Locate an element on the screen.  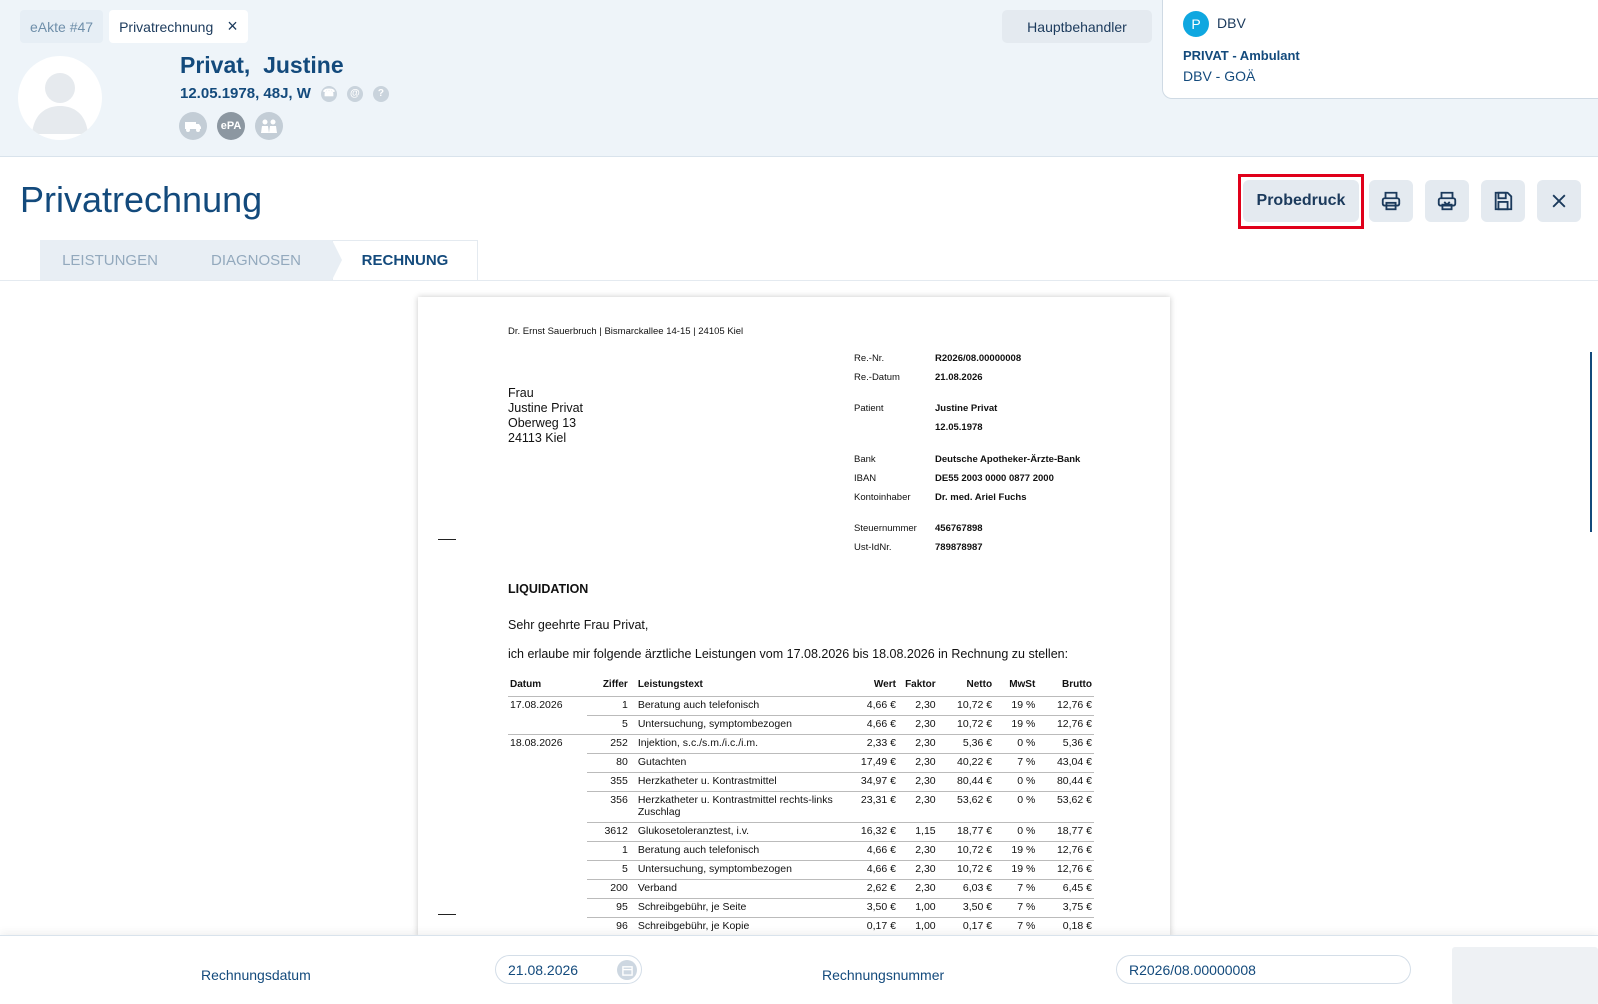
phone-icon: ☎ is located at coordinates (328, 93).